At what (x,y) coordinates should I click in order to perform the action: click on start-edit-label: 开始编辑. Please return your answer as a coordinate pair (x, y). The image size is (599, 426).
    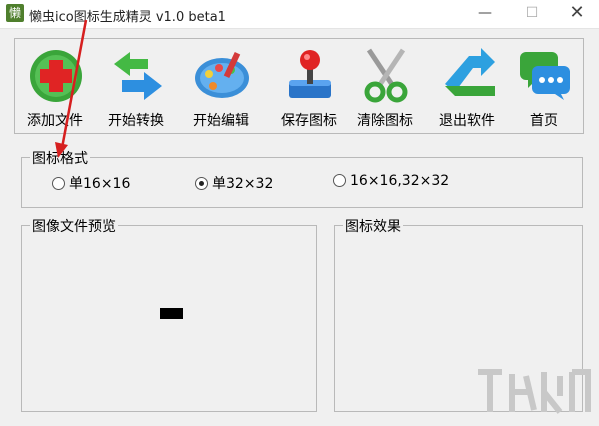
    Looking at the image, I should click on (221, 121).